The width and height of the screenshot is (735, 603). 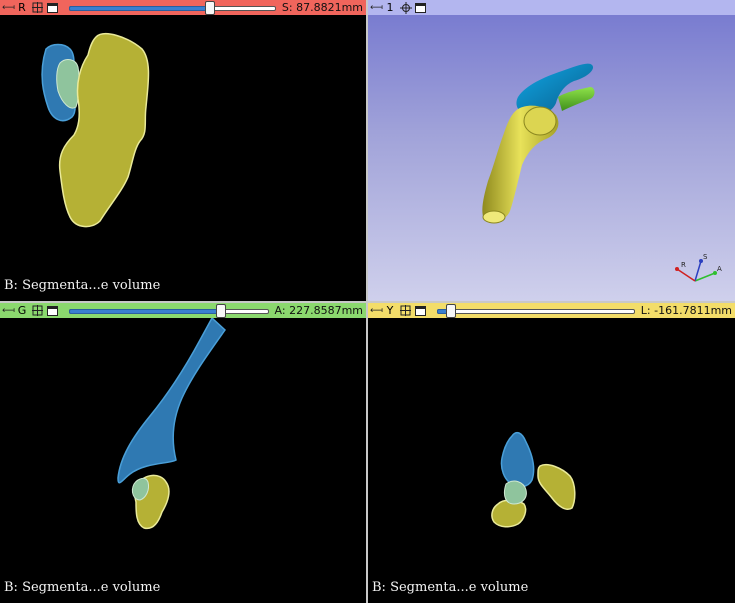 I want to click on 3d-view-controller-bar: ⟻ 1, so click(x=551, y=7).